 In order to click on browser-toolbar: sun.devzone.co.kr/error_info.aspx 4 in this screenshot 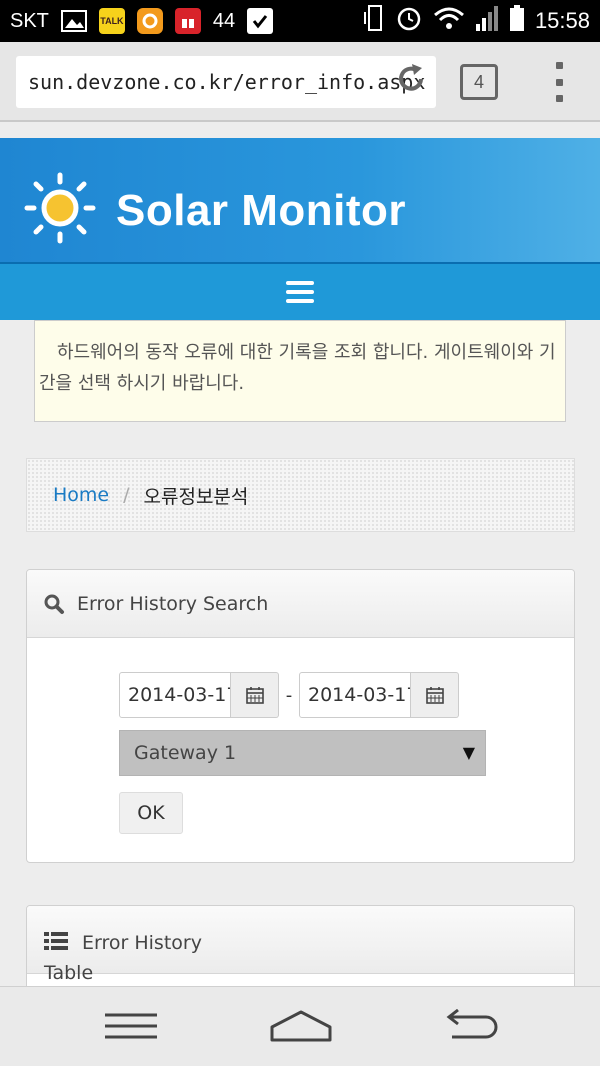, I will do `click(300, 82)`.